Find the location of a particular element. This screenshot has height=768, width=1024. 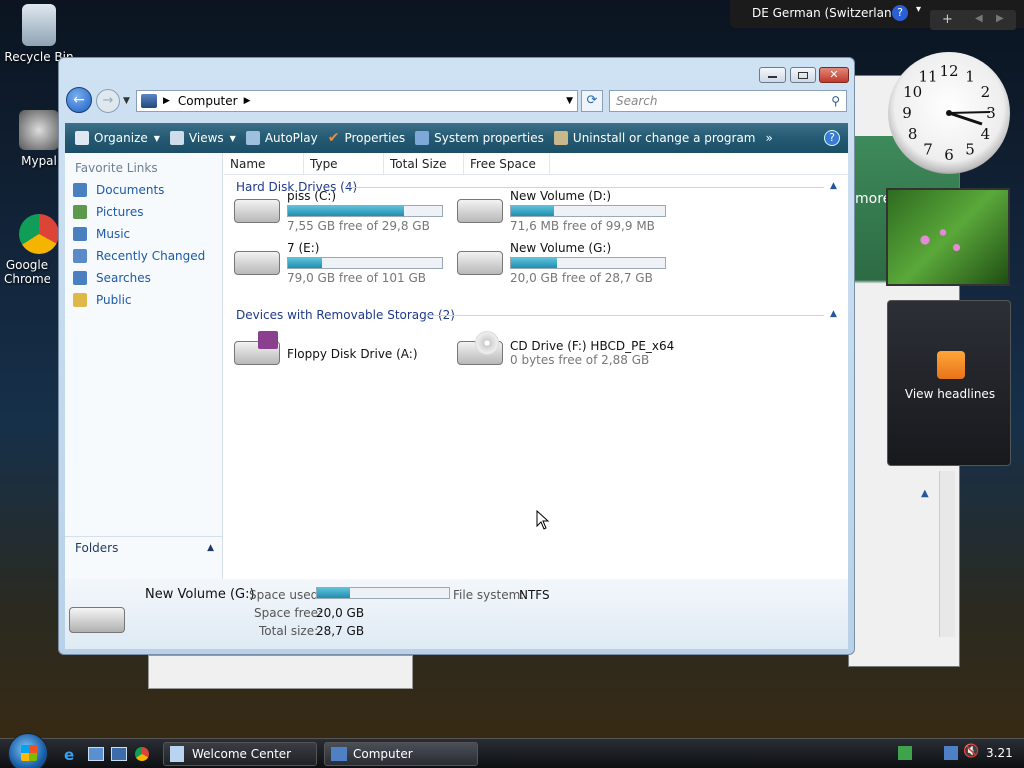

organize-label: Organize is located at coordinates (121, 138).